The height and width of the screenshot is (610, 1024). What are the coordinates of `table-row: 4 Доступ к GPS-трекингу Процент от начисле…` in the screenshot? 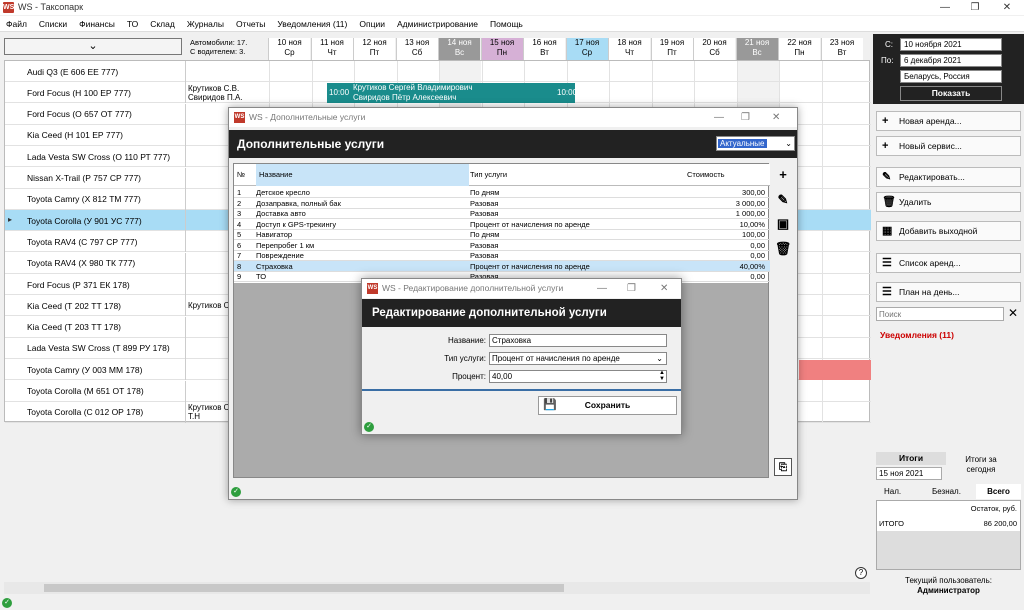 It's located at (502, 224).